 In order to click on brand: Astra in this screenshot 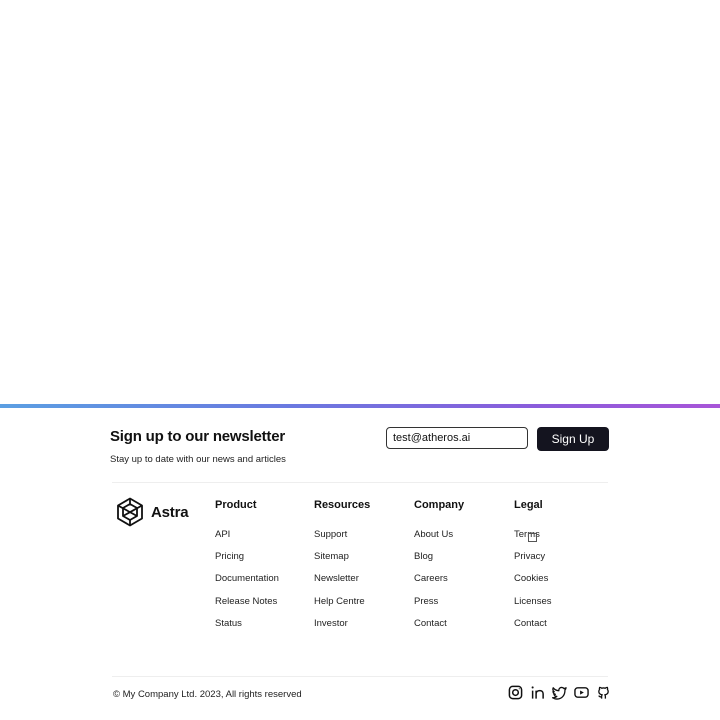, I will do `click(152, 512)`.